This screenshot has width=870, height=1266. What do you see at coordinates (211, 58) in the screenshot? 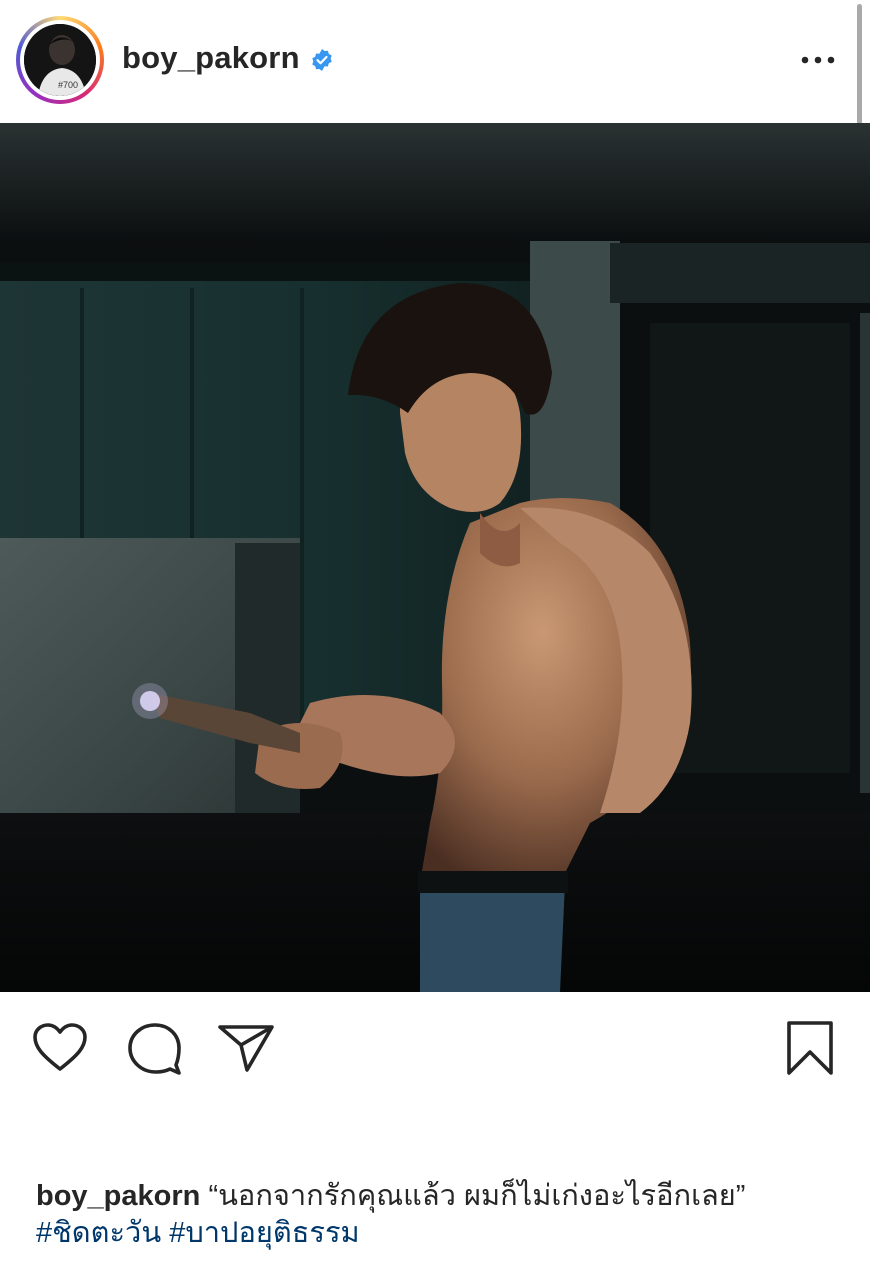
I see `post-username: boy_pakorn` at bounding box center [211, 58].